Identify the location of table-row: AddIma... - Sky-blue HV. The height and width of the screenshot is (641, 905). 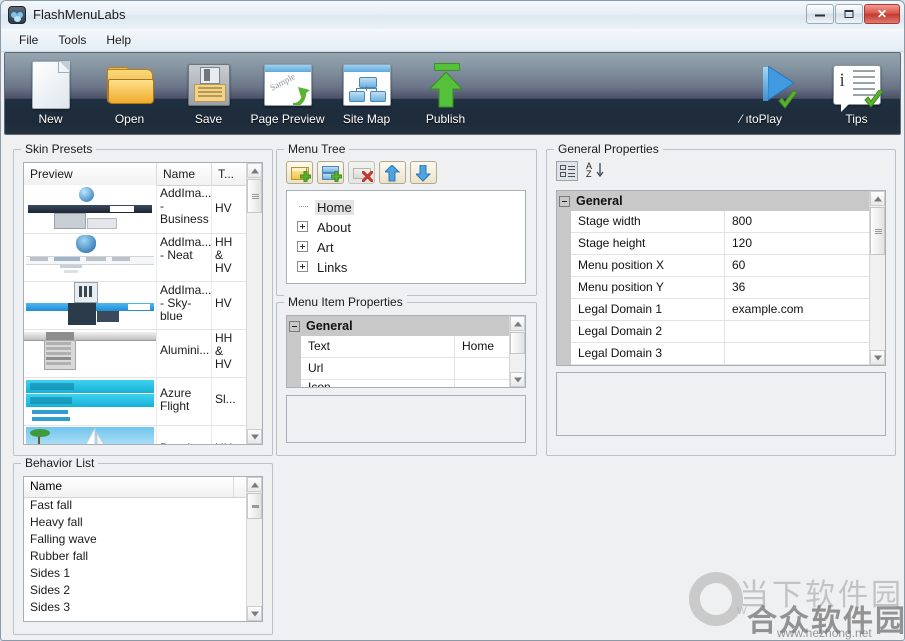
(135, 306).